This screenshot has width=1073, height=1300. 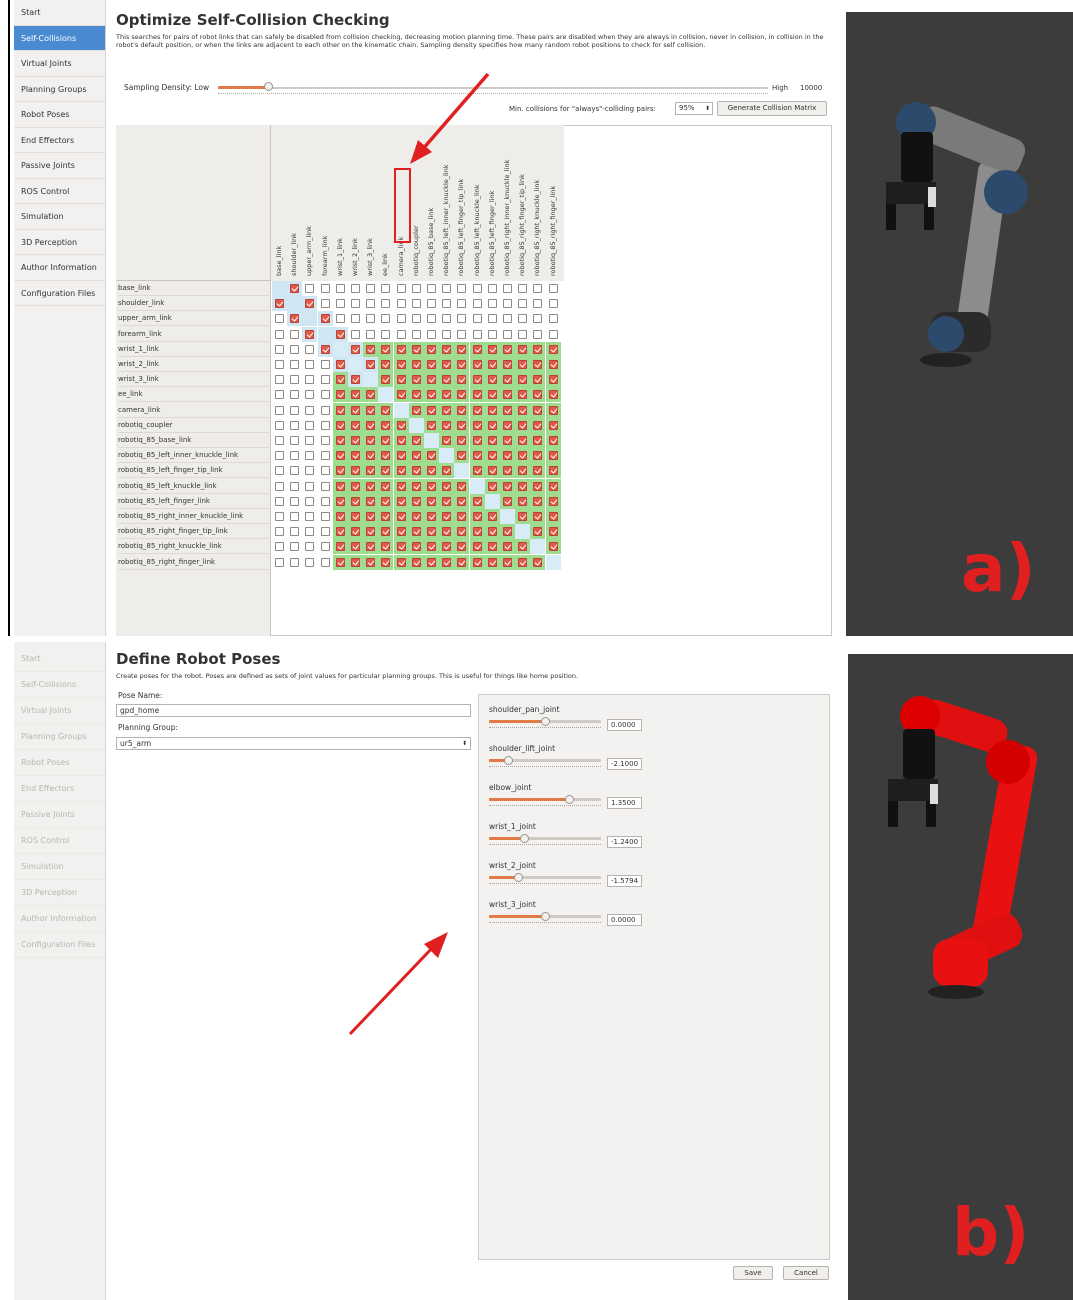 I want to click on joint-slider, so click(x=545, y=877).